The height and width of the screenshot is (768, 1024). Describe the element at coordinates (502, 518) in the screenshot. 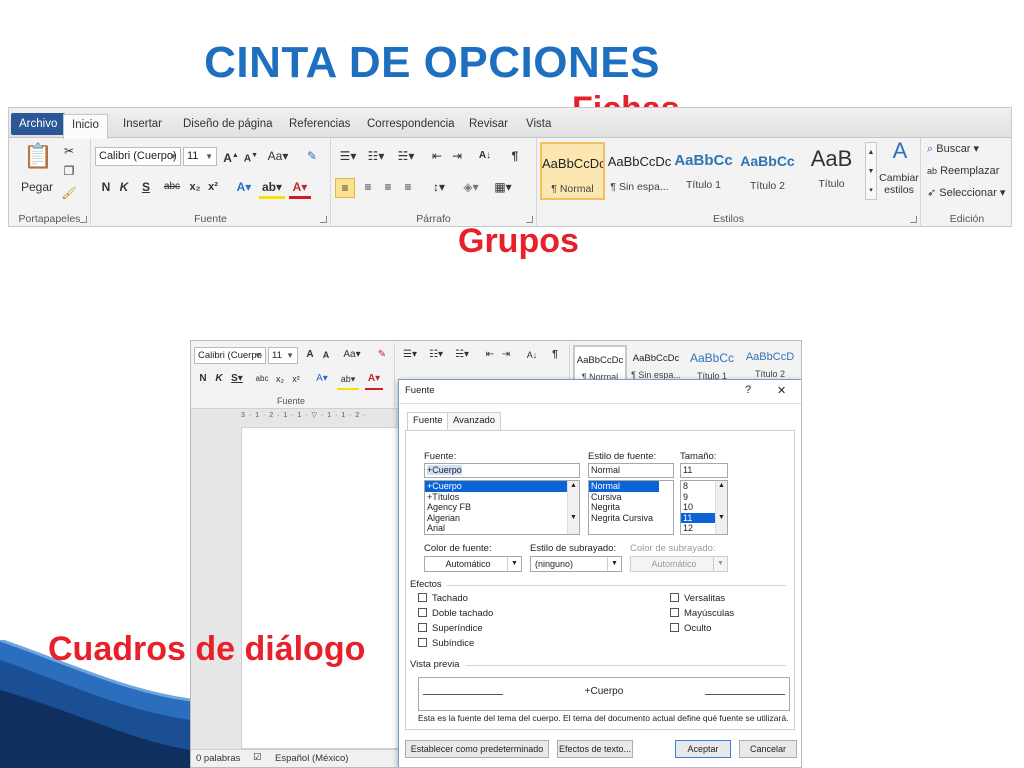

I see `list-item: Algerian` at that location.